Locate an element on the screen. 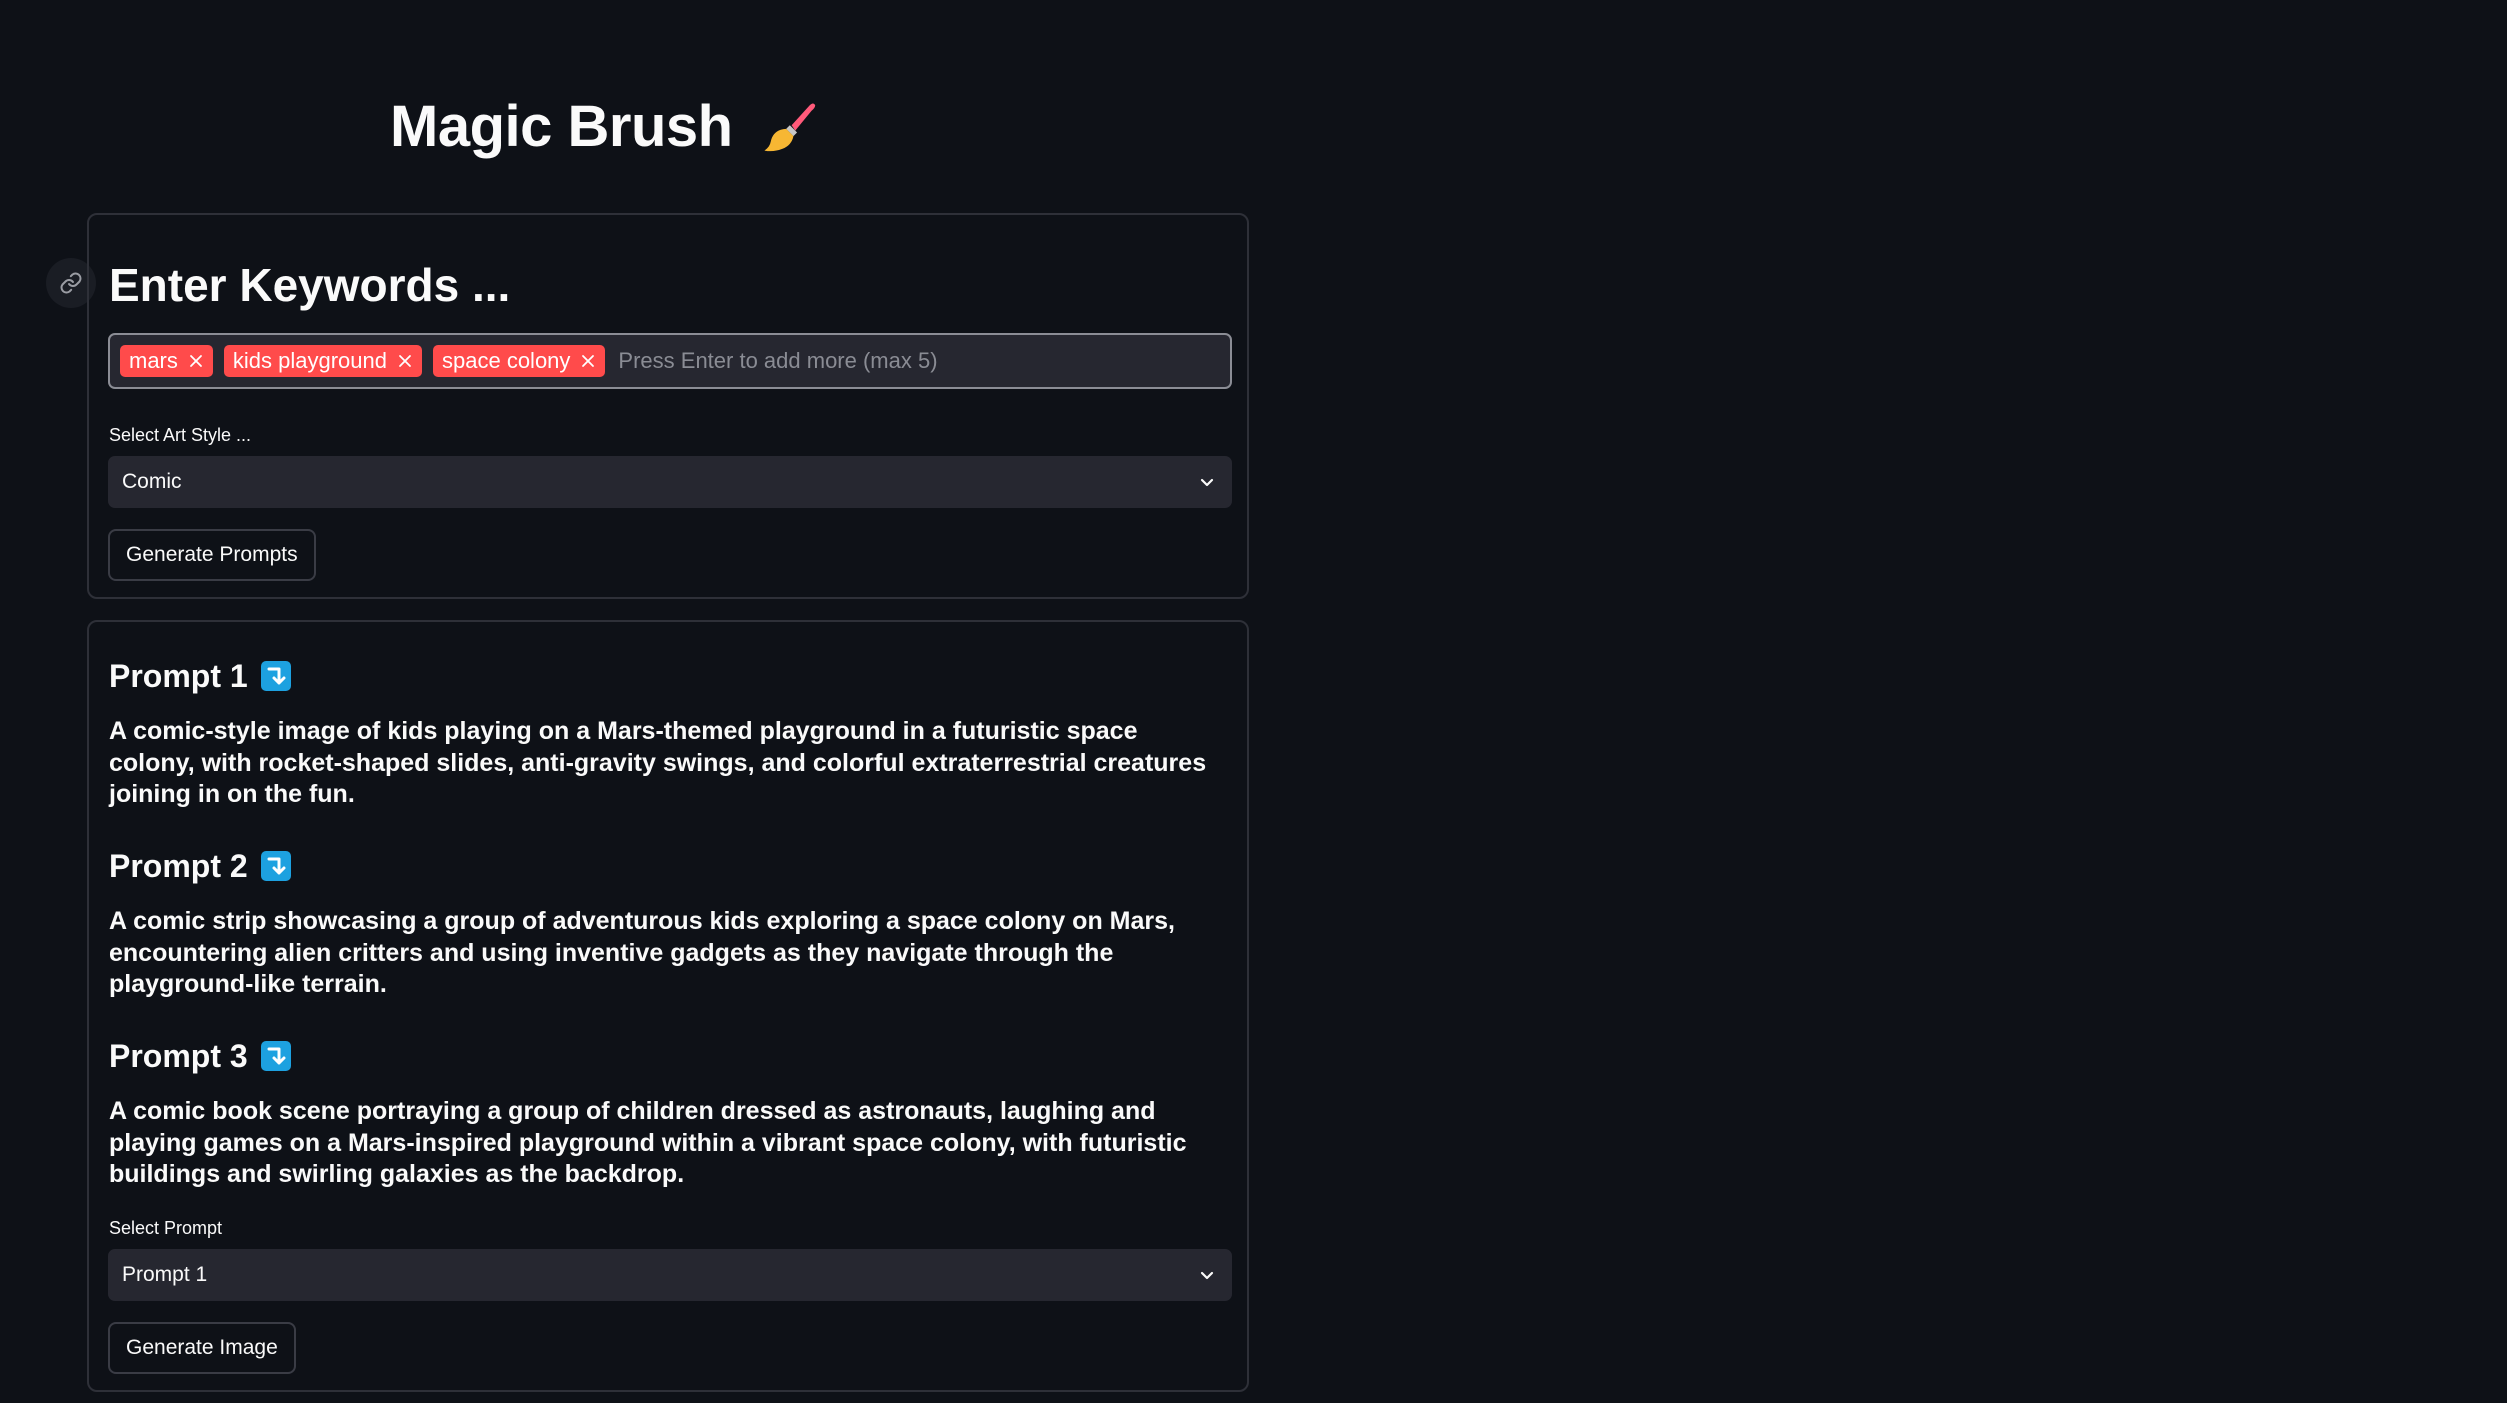 This screenshot has height=1403, width=2507. select-prompt-label: Select Prompt is located at coordinates (166, 1228).